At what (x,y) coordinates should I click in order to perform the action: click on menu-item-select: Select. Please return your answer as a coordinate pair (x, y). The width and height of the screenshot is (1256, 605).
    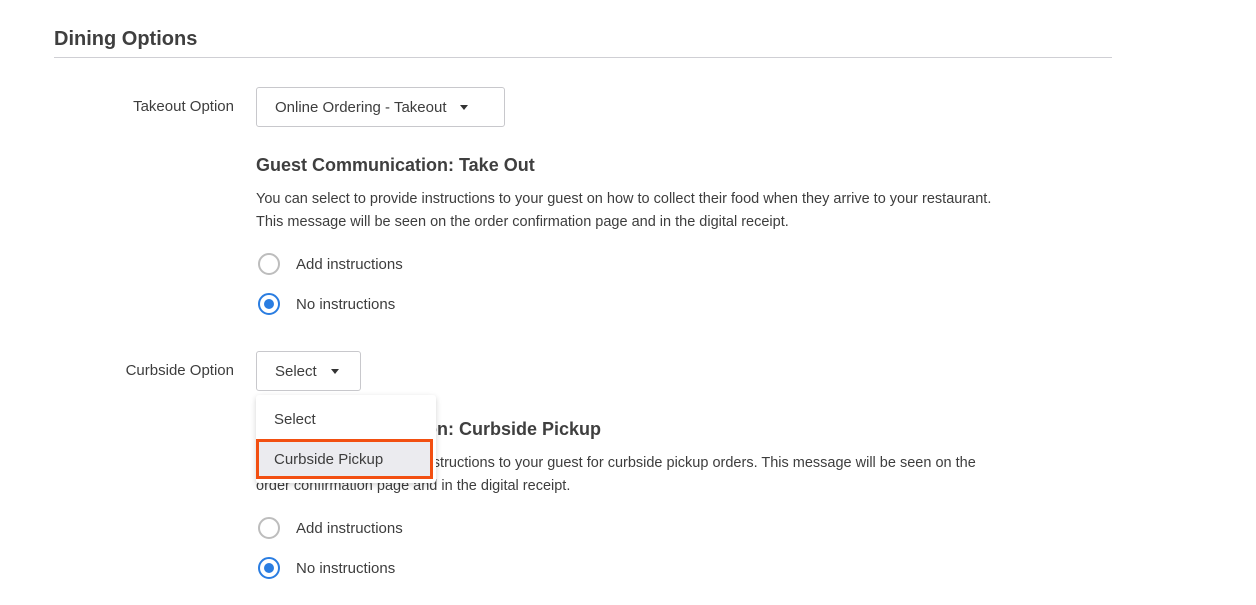
    Looking at the image, I should click on (346, 419).